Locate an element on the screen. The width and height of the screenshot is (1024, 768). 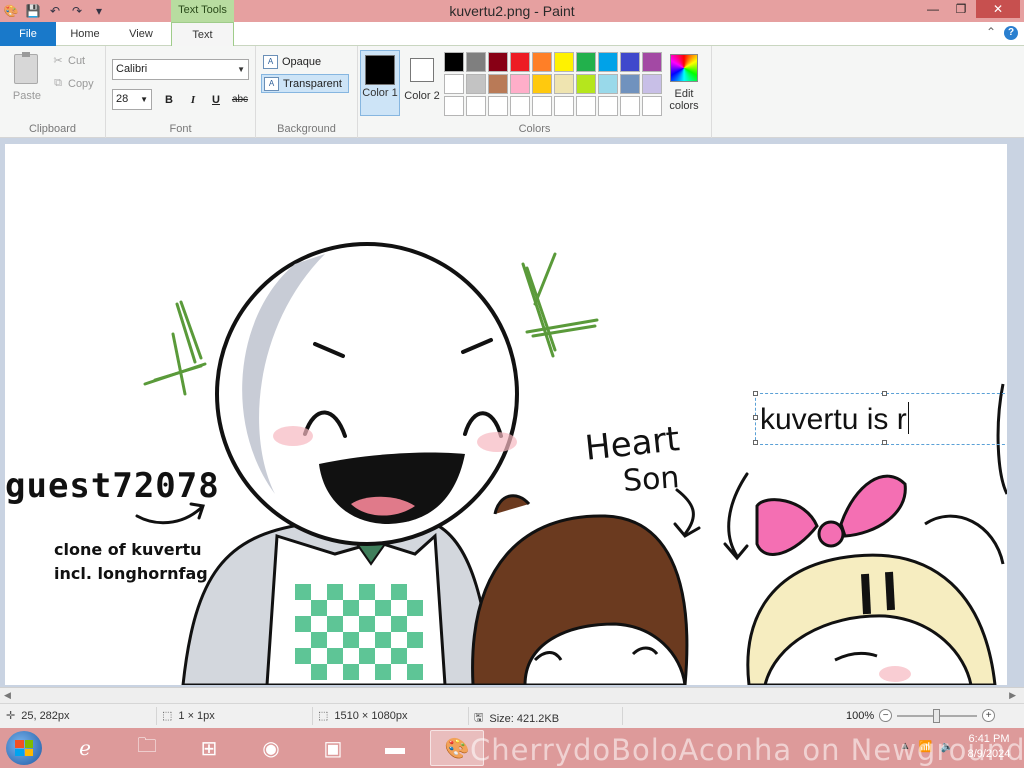
clipboard-group-title: Clipboard is located at coordinates (52, 129).